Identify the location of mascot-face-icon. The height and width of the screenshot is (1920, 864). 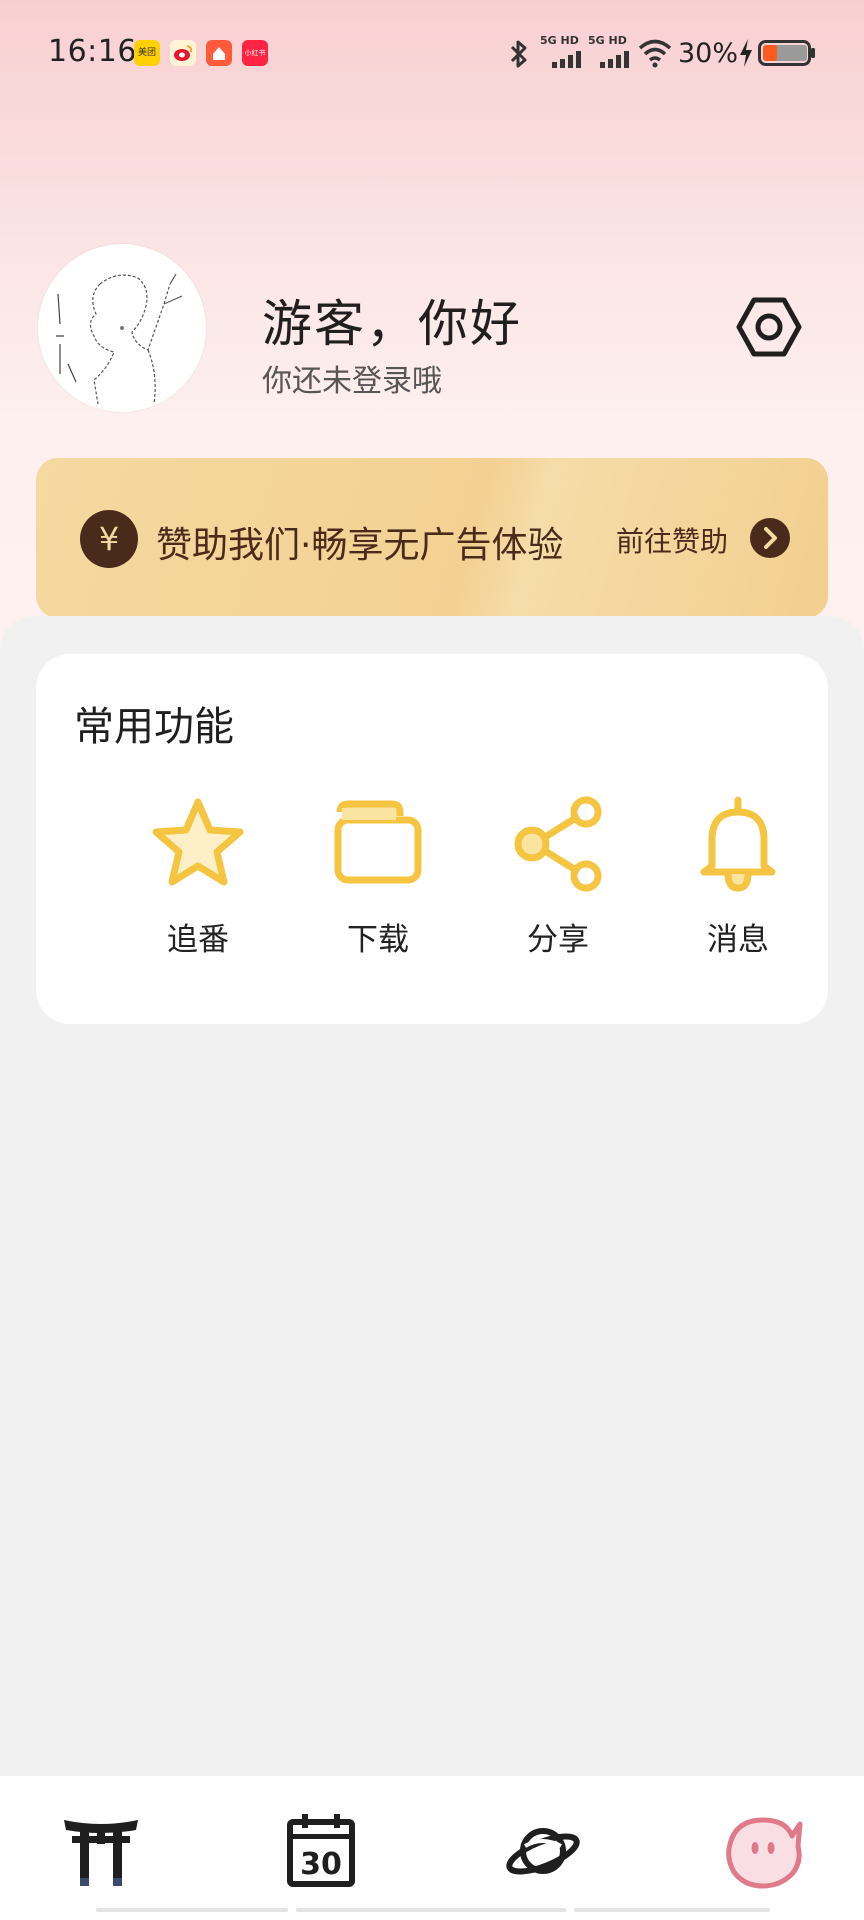
(764, 1853).